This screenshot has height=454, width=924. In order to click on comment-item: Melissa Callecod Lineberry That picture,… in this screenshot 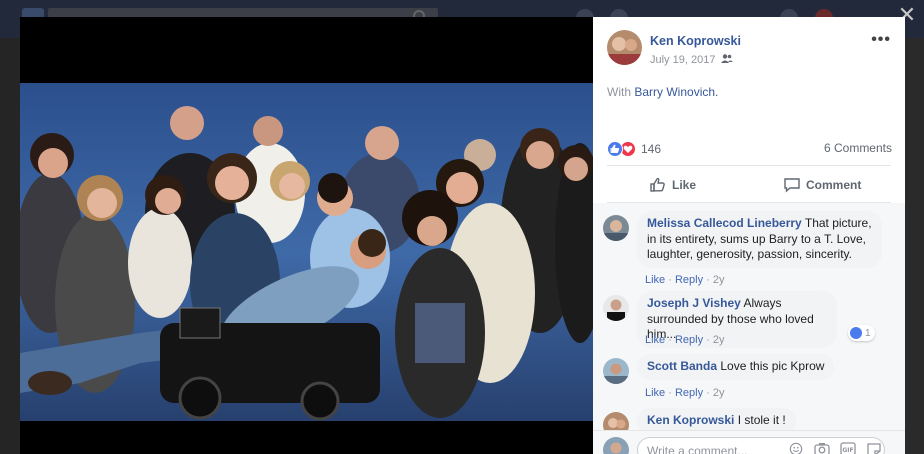, I will do `click(748, 248)`.